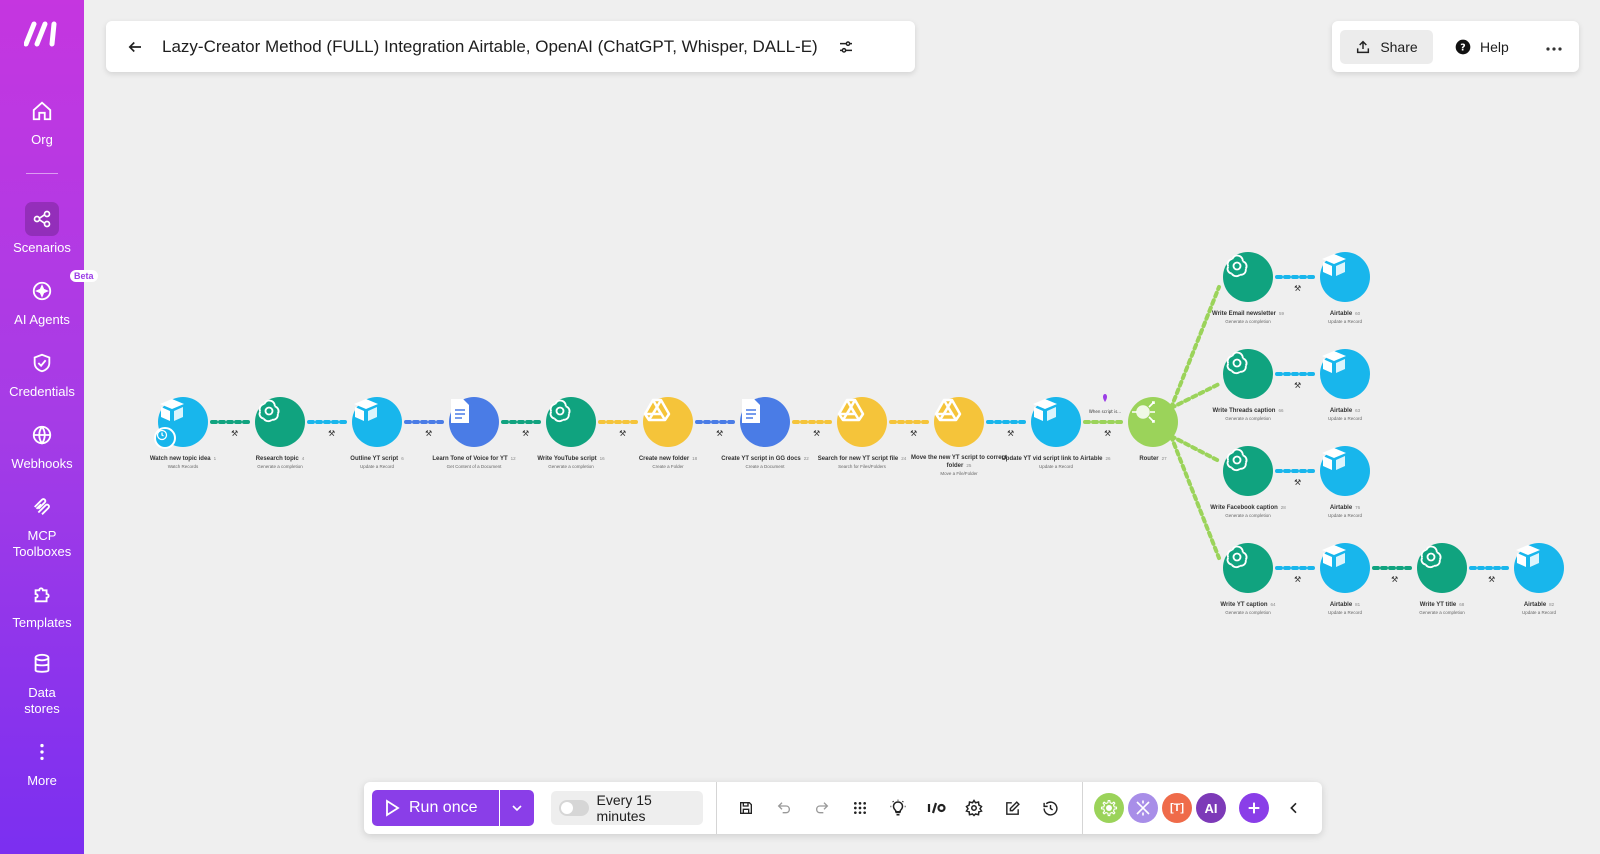 The image size is (1600, 854). I want to click on text-parser-app-button: [T], so click(1177, 808).